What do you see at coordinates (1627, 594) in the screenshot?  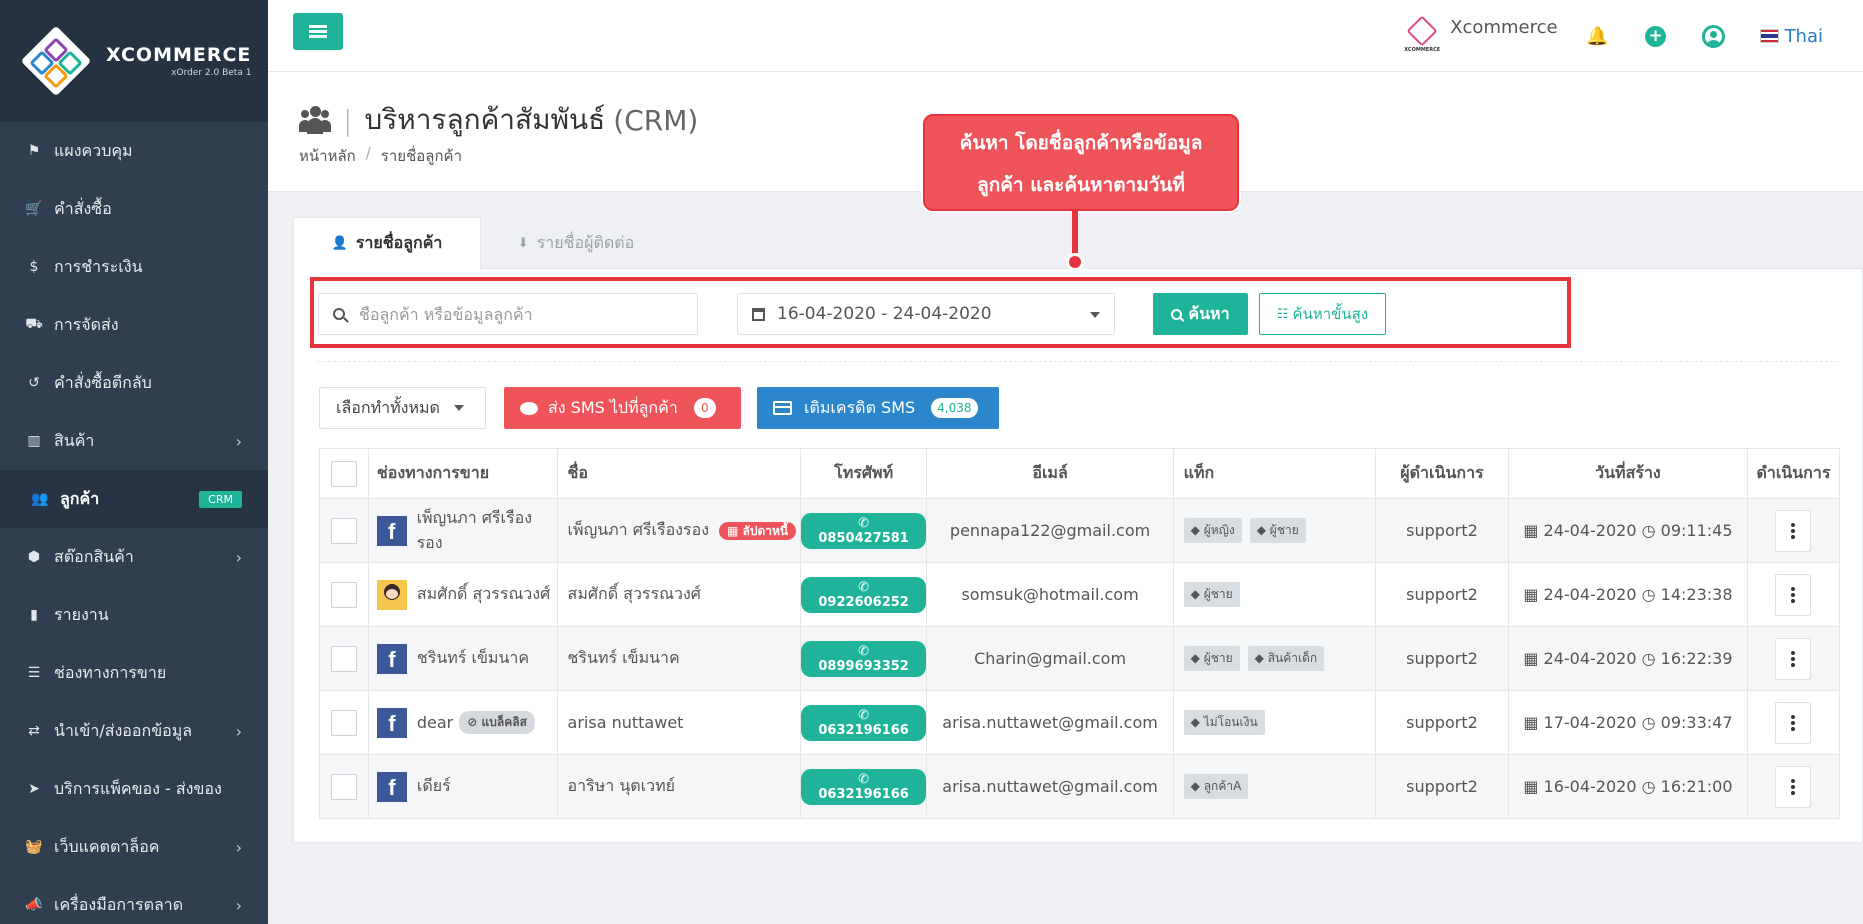 I see `created-date: ▦ 24-04-2020 ◷ 14:23:38` at bounding box center [1627, 594].